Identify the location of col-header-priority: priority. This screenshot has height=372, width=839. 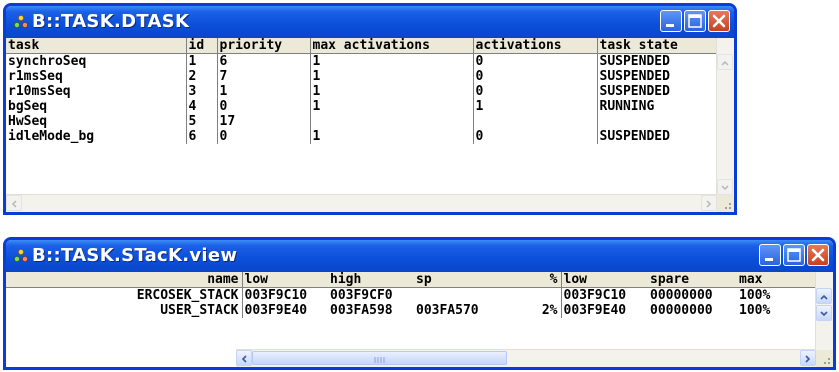
(263, 46).